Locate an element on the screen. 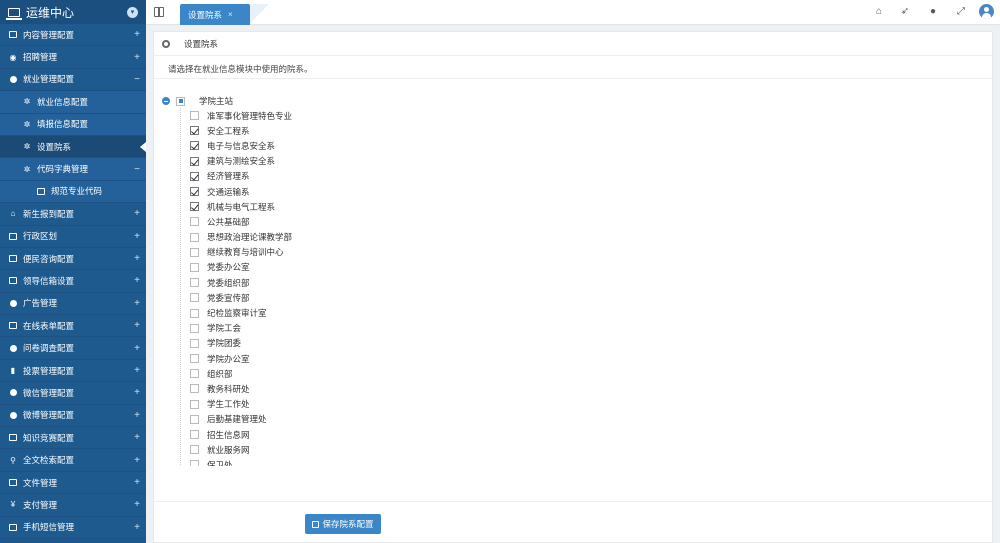 The image size is (1000, 543). sidebar-item: 便民咨询配置 + is located at coordinates (73, 259).